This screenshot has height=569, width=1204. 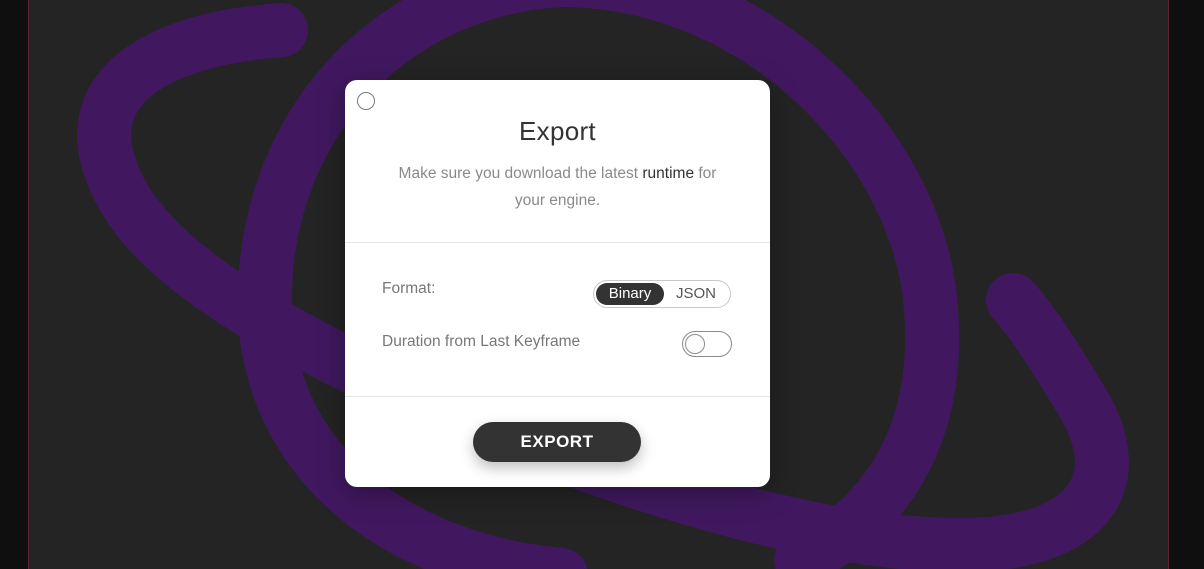 What do you see at coordinates (695, 344) in the screenshot?
I see `toggle-knob` at bounding box center [695, 344].